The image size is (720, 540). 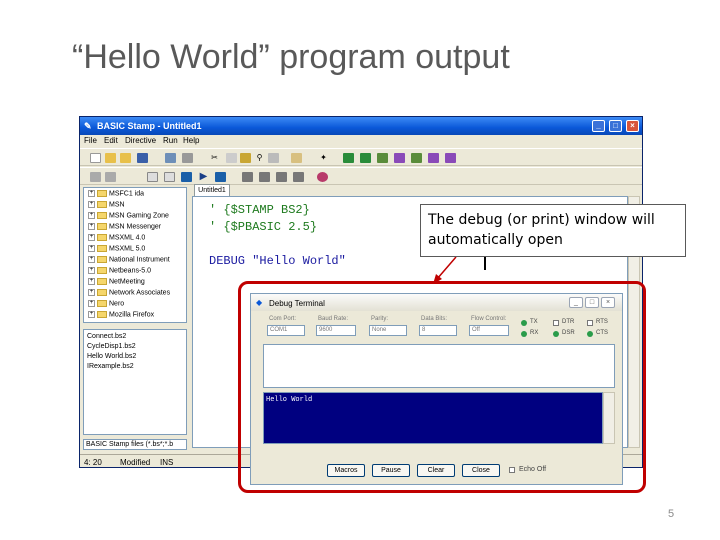 What do you see at coordinates (671, 514) in the screenshot?
I see `page-number: 5` at bounding box center [671, 514].